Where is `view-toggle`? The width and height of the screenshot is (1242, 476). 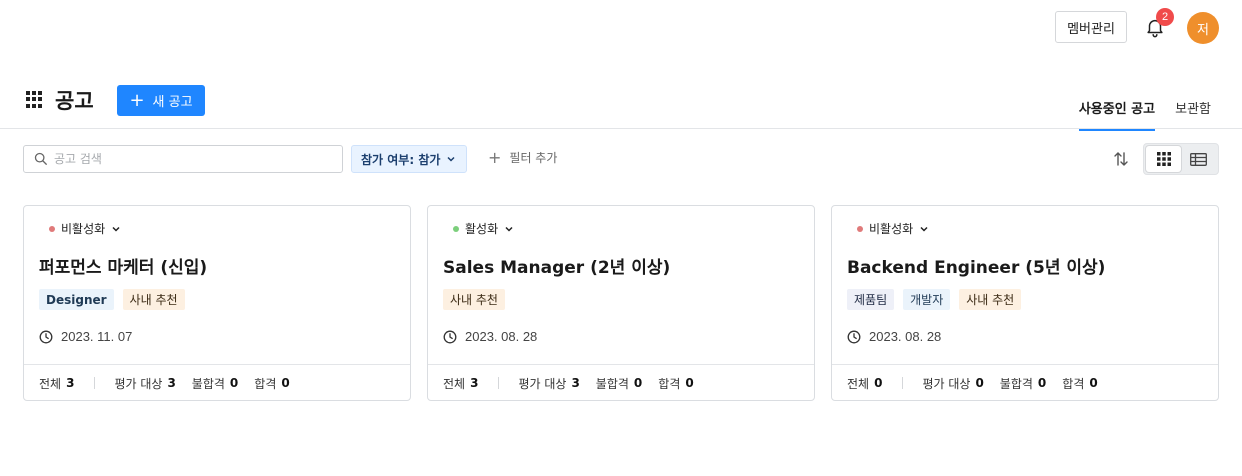
view-toggle is located at coordinates (1181, 159).